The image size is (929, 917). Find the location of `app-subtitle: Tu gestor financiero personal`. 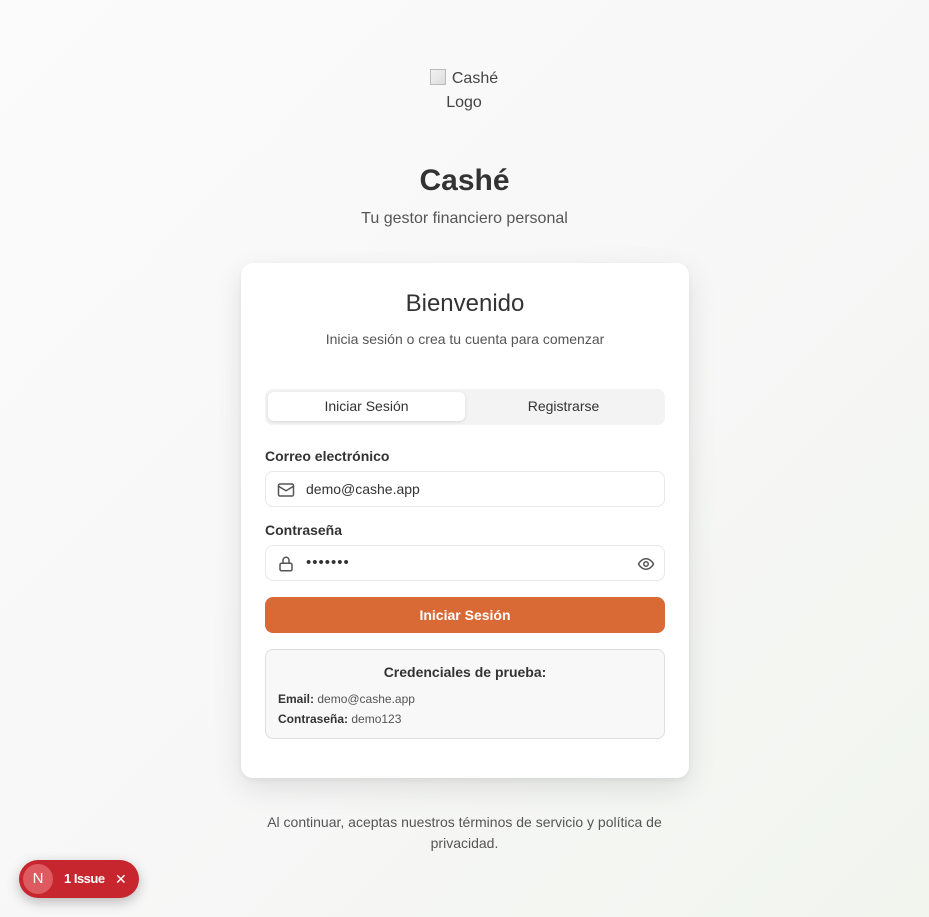

app-subtitle: Tu gestor financiero personal is located at coordinates (464, 218).